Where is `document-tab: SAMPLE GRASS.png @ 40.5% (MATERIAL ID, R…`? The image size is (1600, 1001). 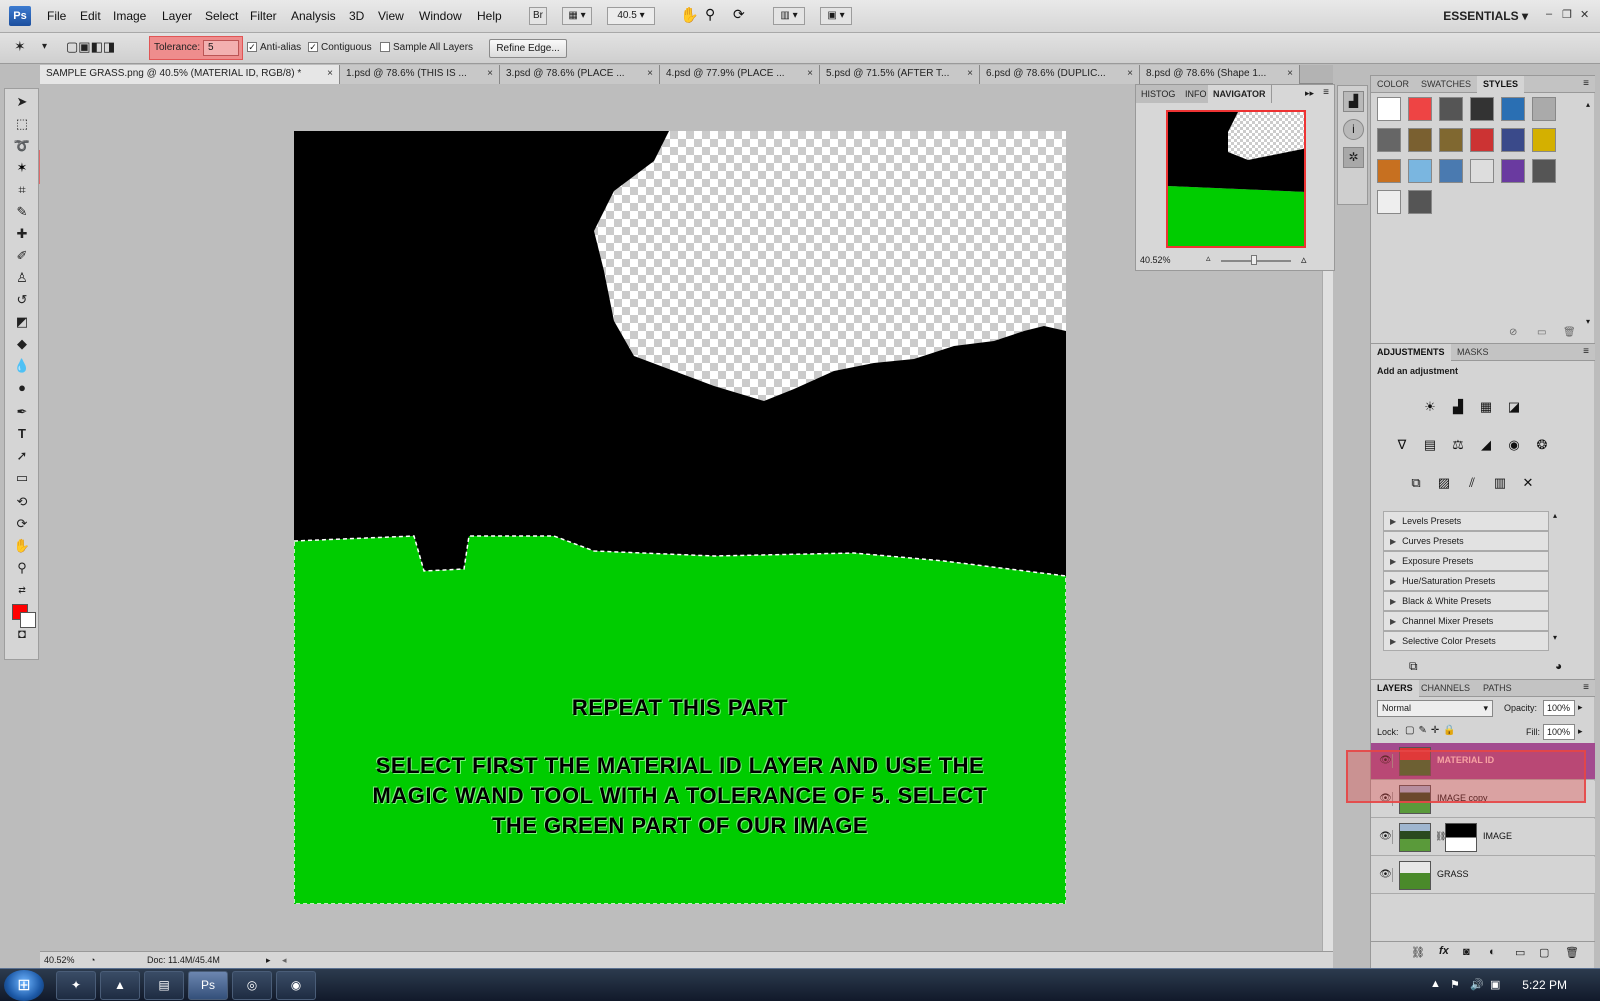 document-tab: SAMPLE GRASS.png @ 40.5% (MATERIAL ID, R… is located at coordinates (190, 74).